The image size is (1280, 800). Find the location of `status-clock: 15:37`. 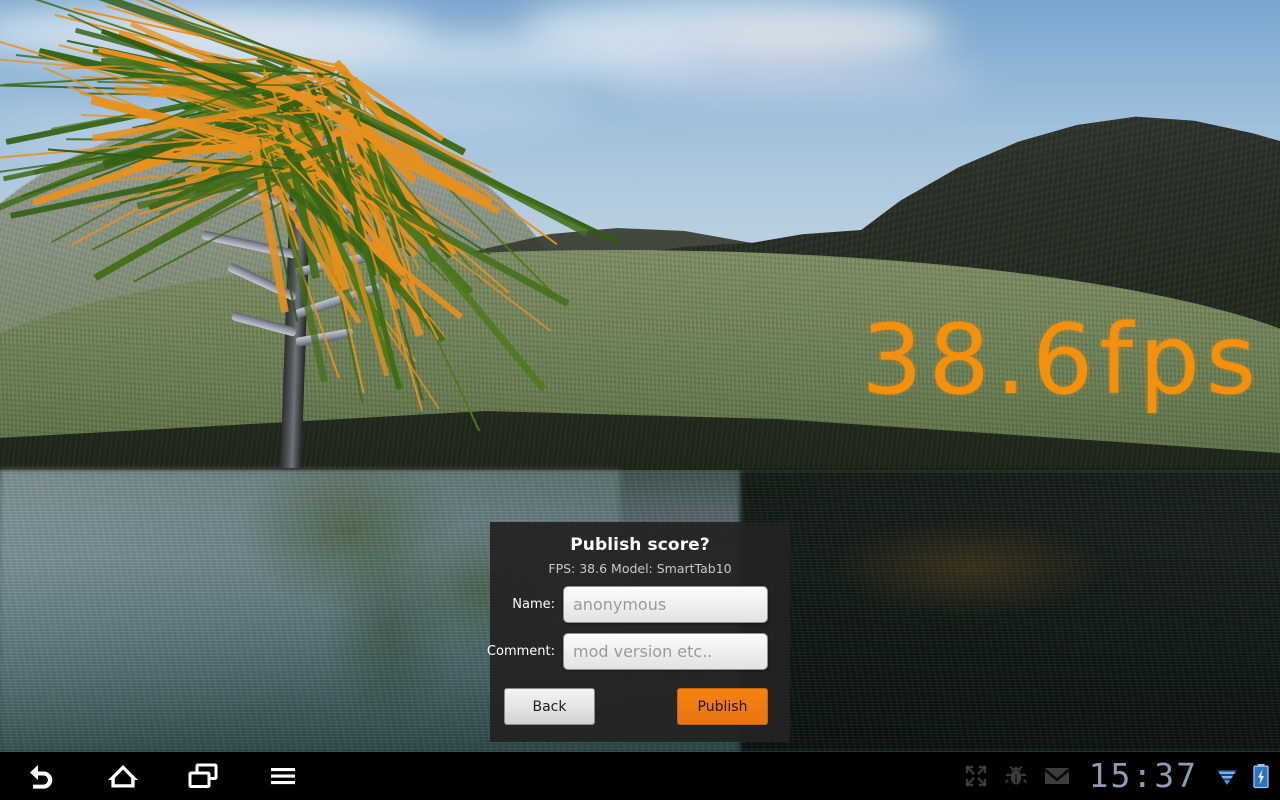

status-clock: 15:37 is located at coordinates (1143, 775).